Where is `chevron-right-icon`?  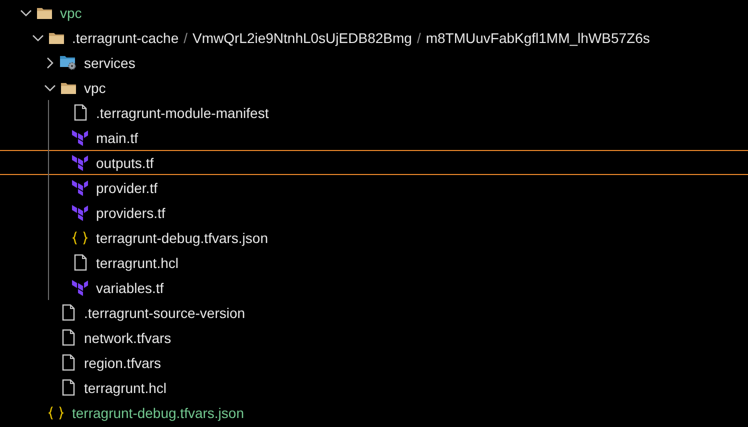
chevron-right-icon is located at coordinates (50, 62).